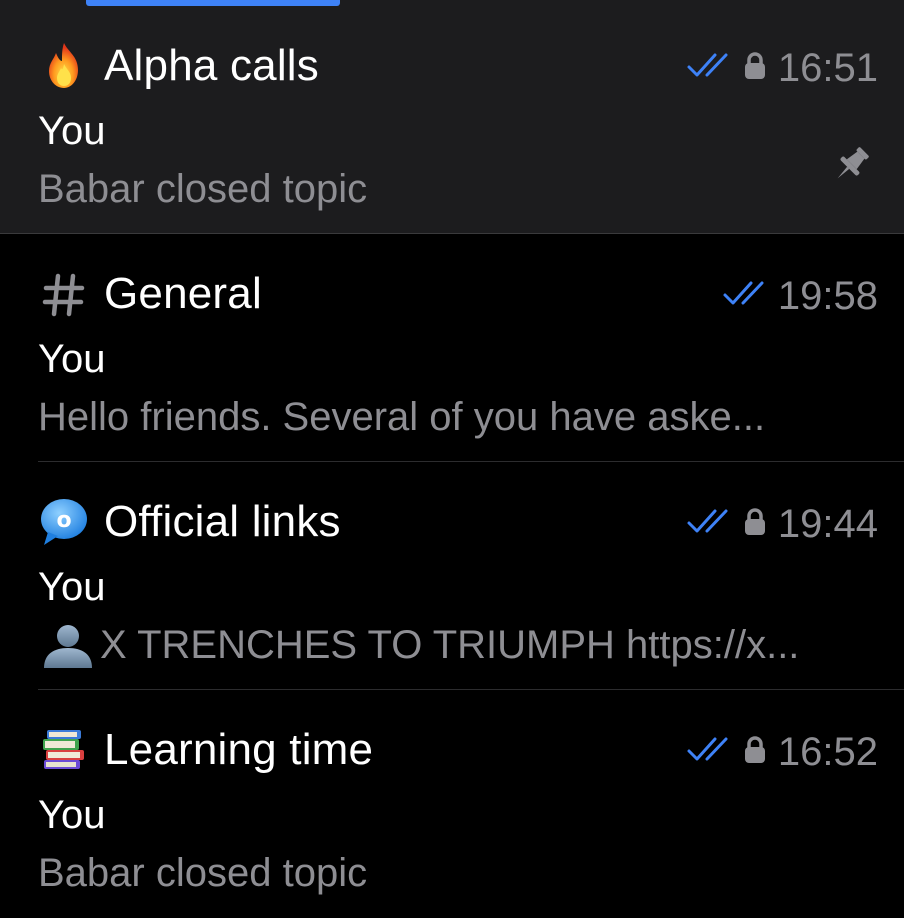 This screenshot has height=918, width=904. I want to click on fire-emoji-icon, so click(64, 66).